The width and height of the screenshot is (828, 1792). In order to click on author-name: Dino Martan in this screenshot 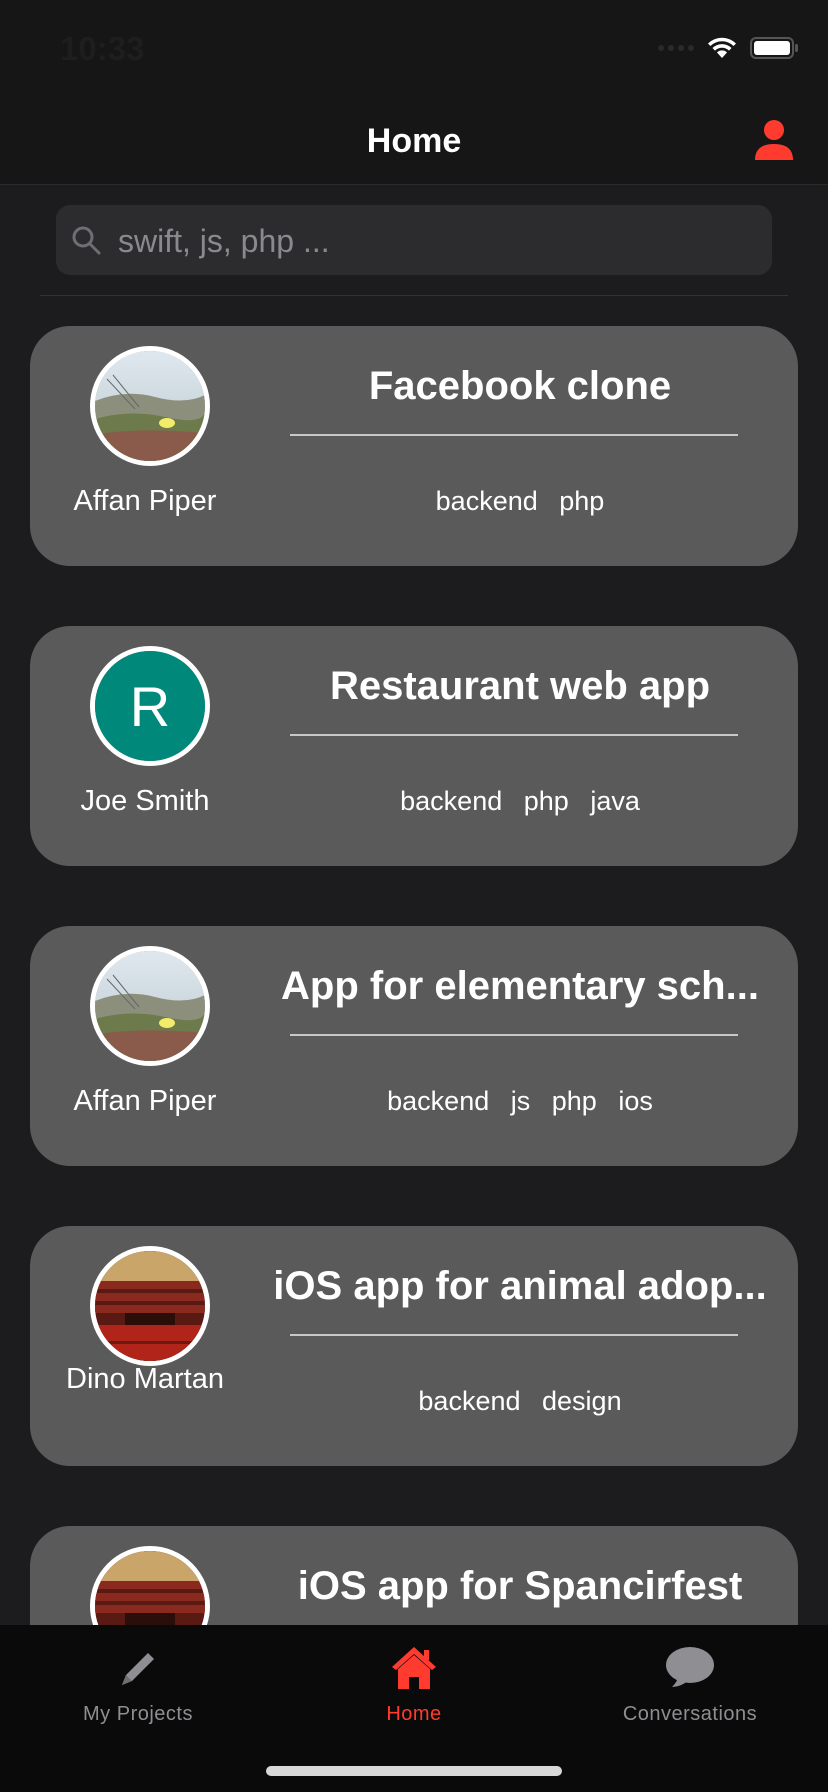, I will do `click(145, 1379)`.